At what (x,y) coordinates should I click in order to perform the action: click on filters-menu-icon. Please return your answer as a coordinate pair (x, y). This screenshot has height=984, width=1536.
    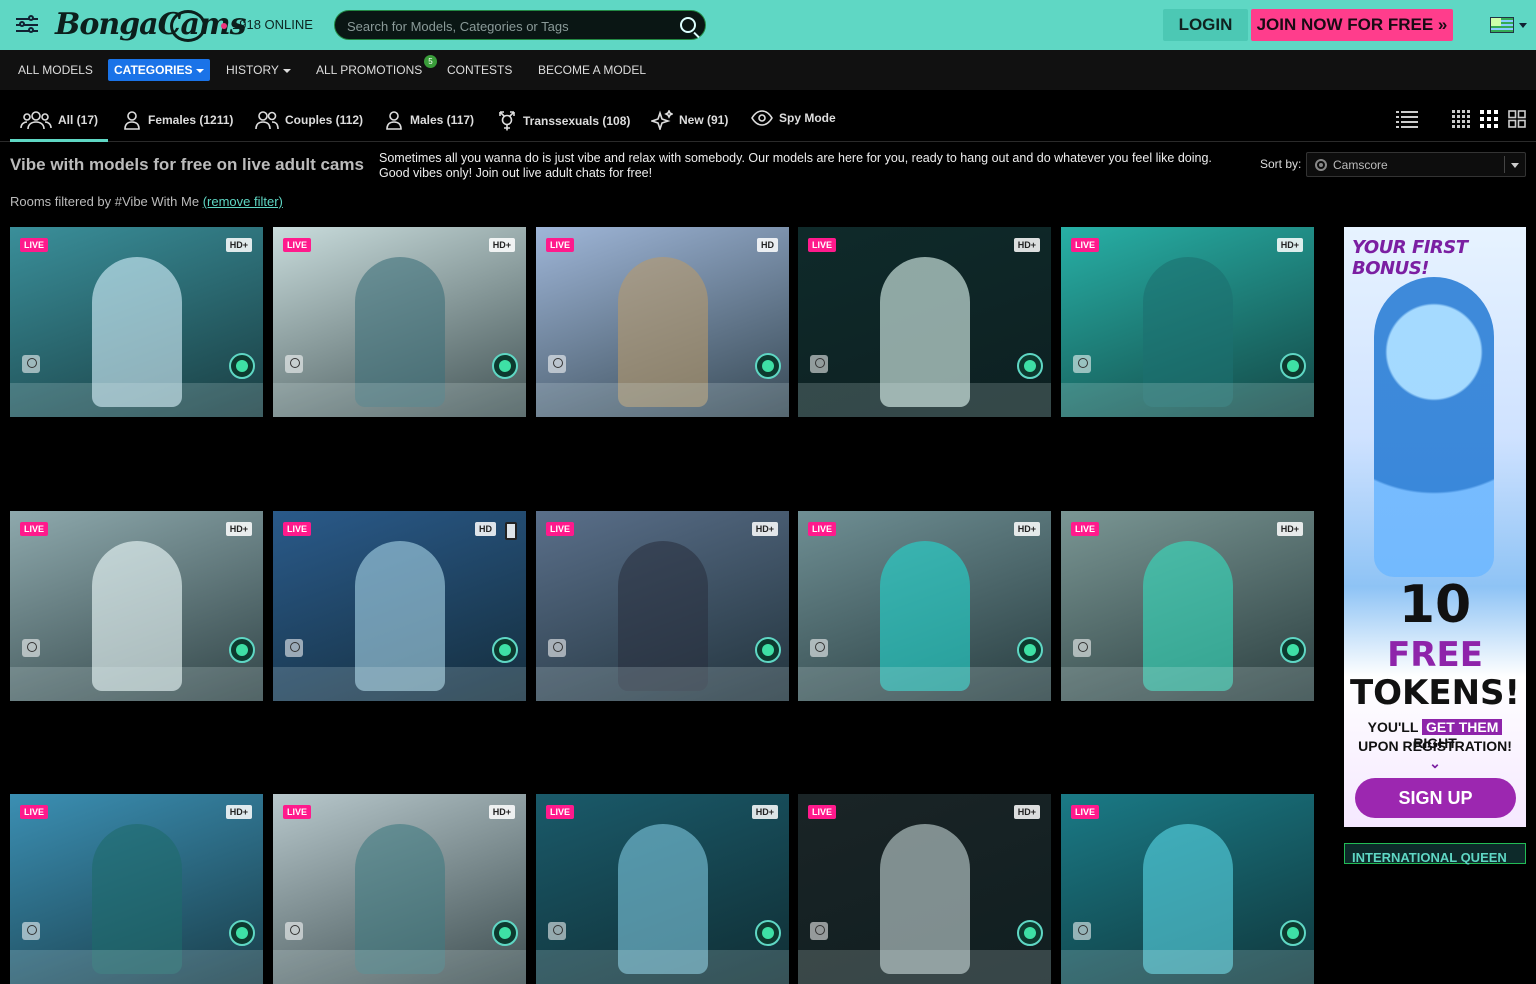
    Looking at the image, I should click on (28, 25).